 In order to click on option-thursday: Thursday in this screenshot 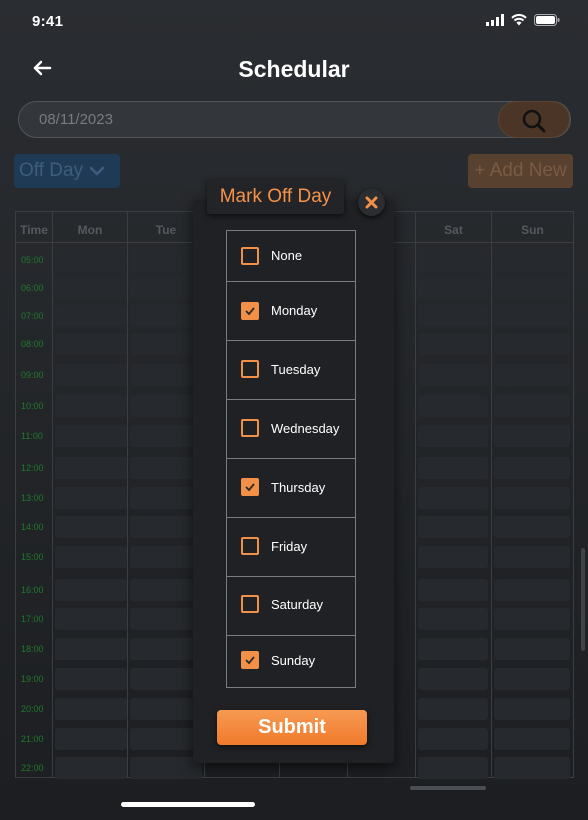, I will do `click(291, 488)`.